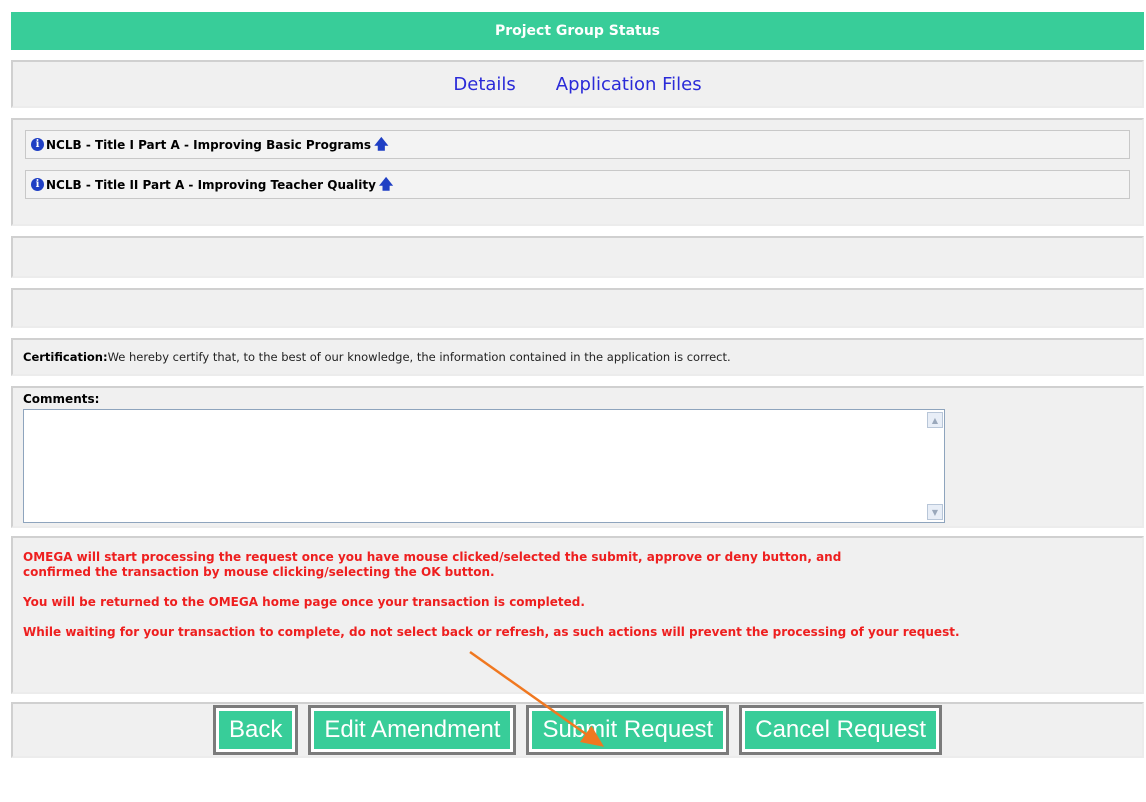 This screenshot has width=1146, height=802. I want to click on tab-application-files: Application Files, so click(629, 84).